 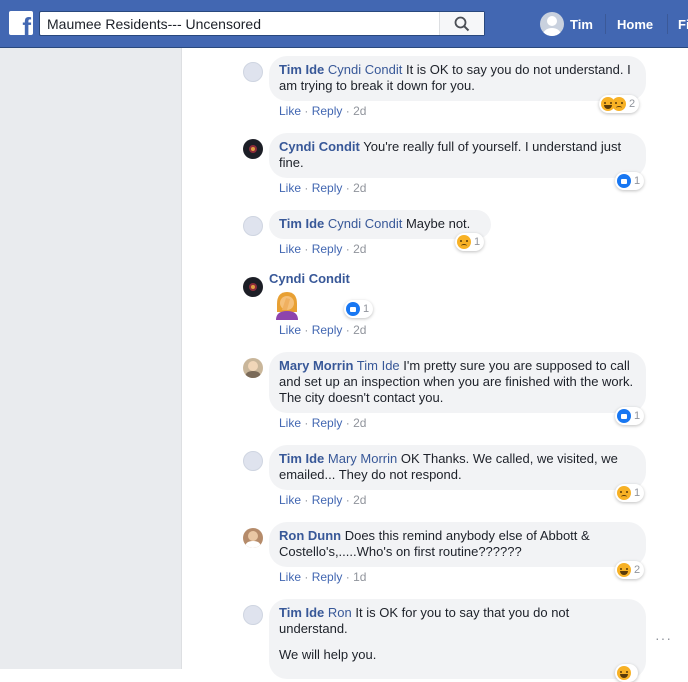 I want to click on comment-mention: Ron, so click(x=340, y=612).